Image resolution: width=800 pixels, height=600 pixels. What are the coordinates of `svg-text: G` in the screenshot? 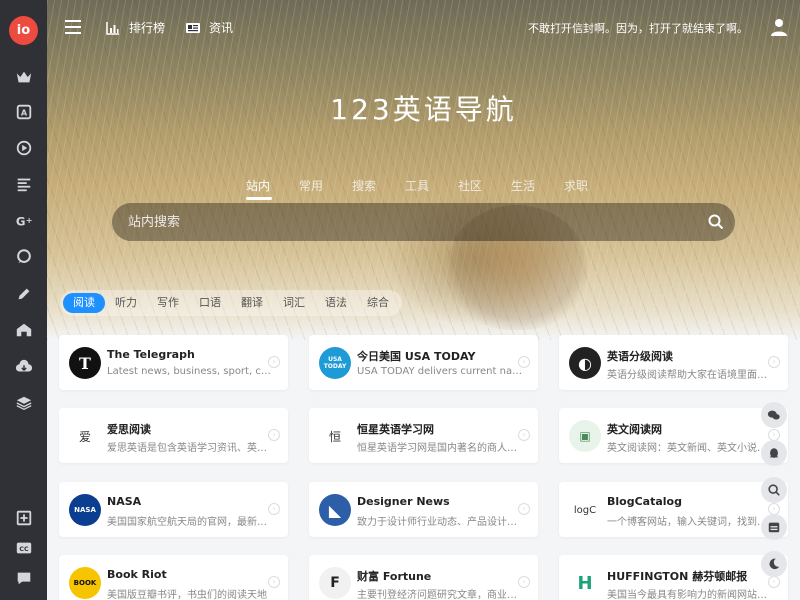 It's located at (21, 222).